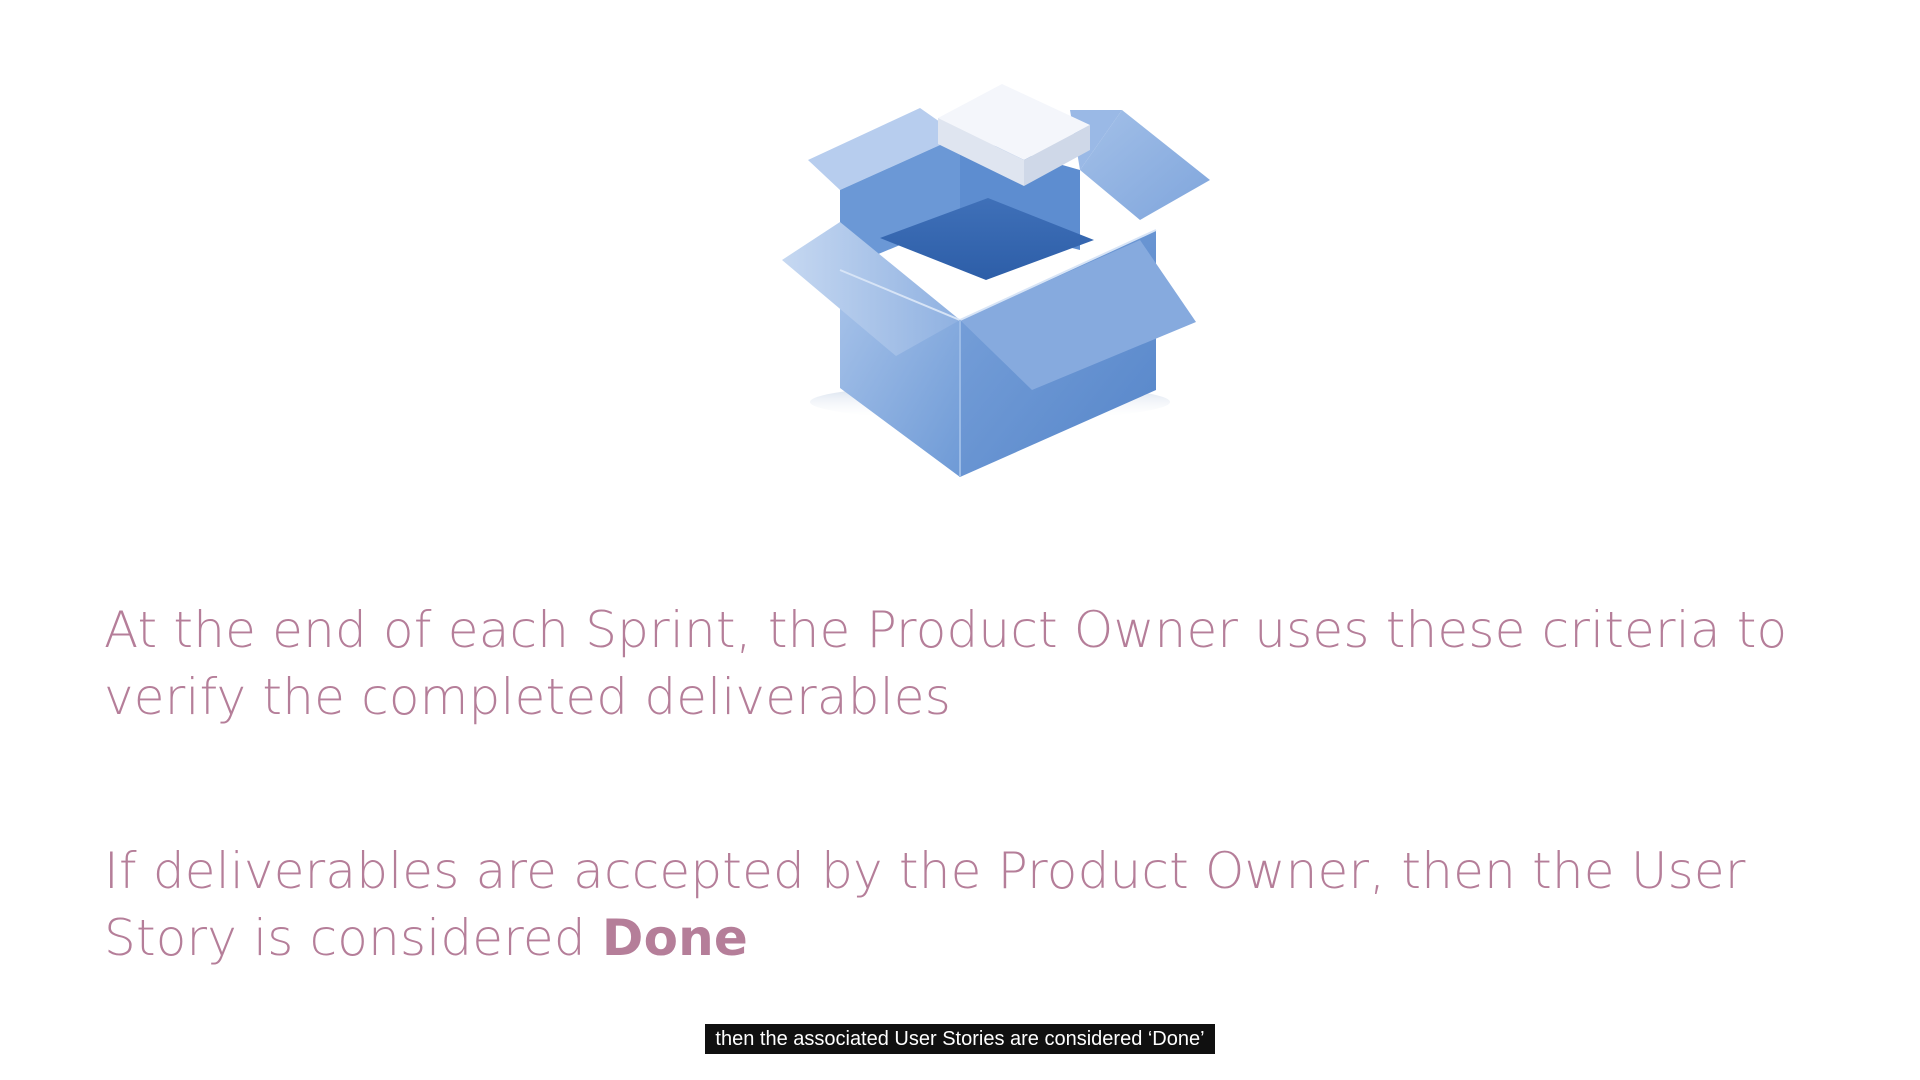 This screenshot has height=1080, width=1920. I want to click on done-emphasis: Done, so click(675, 938).